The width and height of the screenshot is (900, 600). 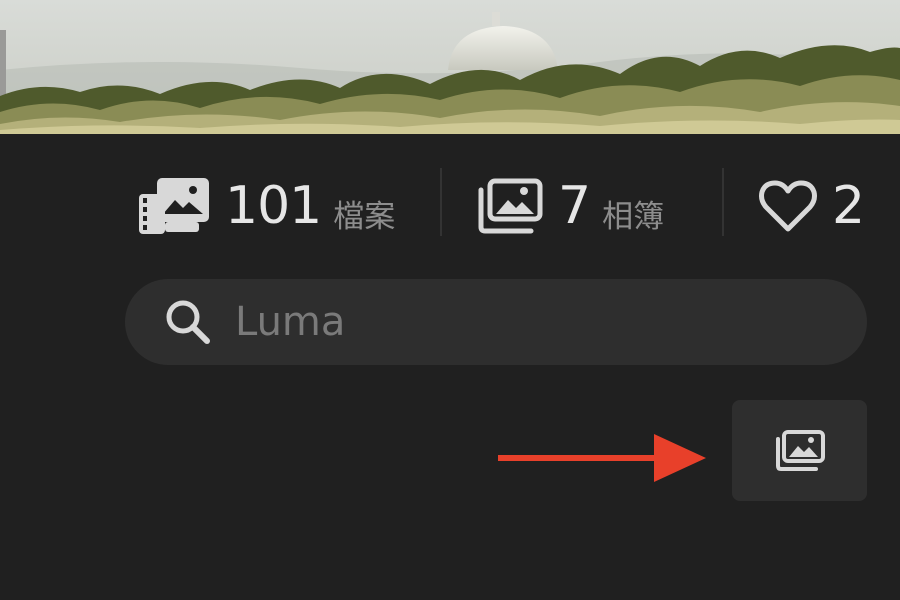 I want to click on albums-count: 7, so click(x=574, y=206).